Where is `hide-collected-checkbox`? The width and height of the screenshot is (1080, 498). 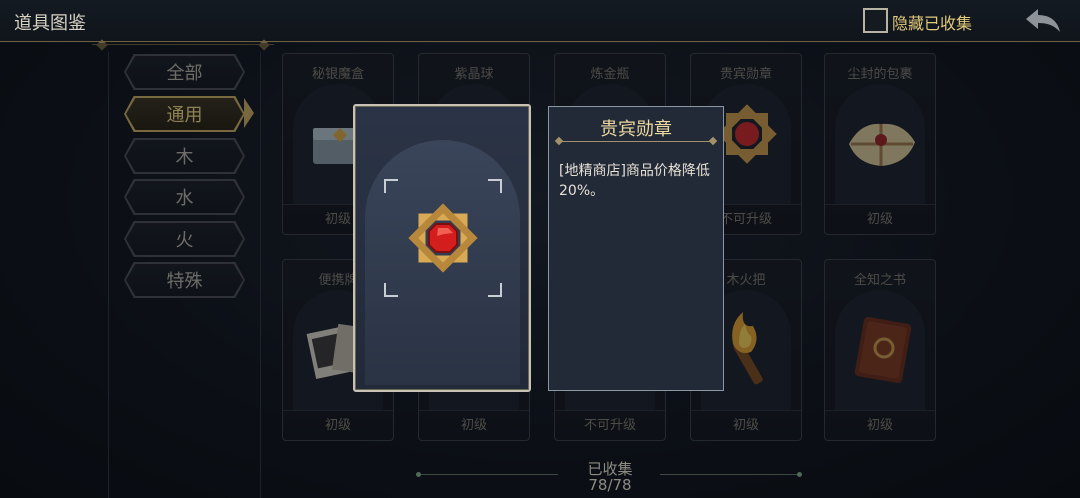
hide-collected-checkbox is located at coordinates (875, 20).